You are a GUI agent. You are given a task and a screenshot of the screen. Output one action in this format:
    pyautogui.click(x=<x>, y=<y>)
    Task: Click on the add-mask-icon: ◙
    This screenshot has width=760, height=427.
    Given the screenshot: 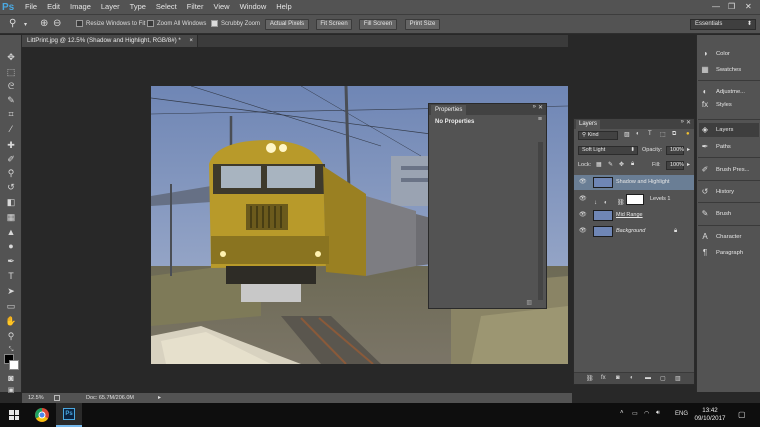 What is the action you would take?
    pyautogui.click(x=618, y=378)
    